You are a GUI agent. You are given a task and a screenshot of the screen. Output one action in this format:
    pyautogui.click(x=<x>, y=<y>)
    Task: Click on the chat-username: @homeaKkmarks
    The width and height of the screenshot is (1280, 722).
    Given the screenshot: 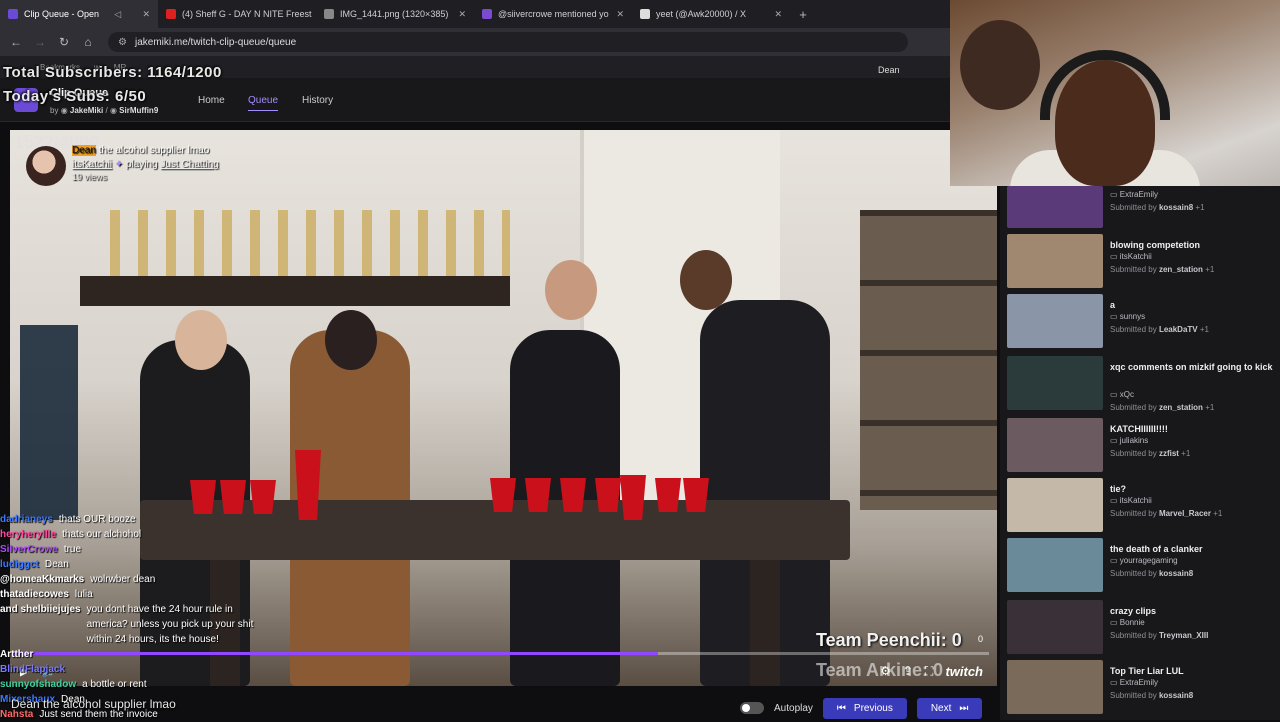 What is the action you would take?
    pyautogui.click(x=42, y=579)
    